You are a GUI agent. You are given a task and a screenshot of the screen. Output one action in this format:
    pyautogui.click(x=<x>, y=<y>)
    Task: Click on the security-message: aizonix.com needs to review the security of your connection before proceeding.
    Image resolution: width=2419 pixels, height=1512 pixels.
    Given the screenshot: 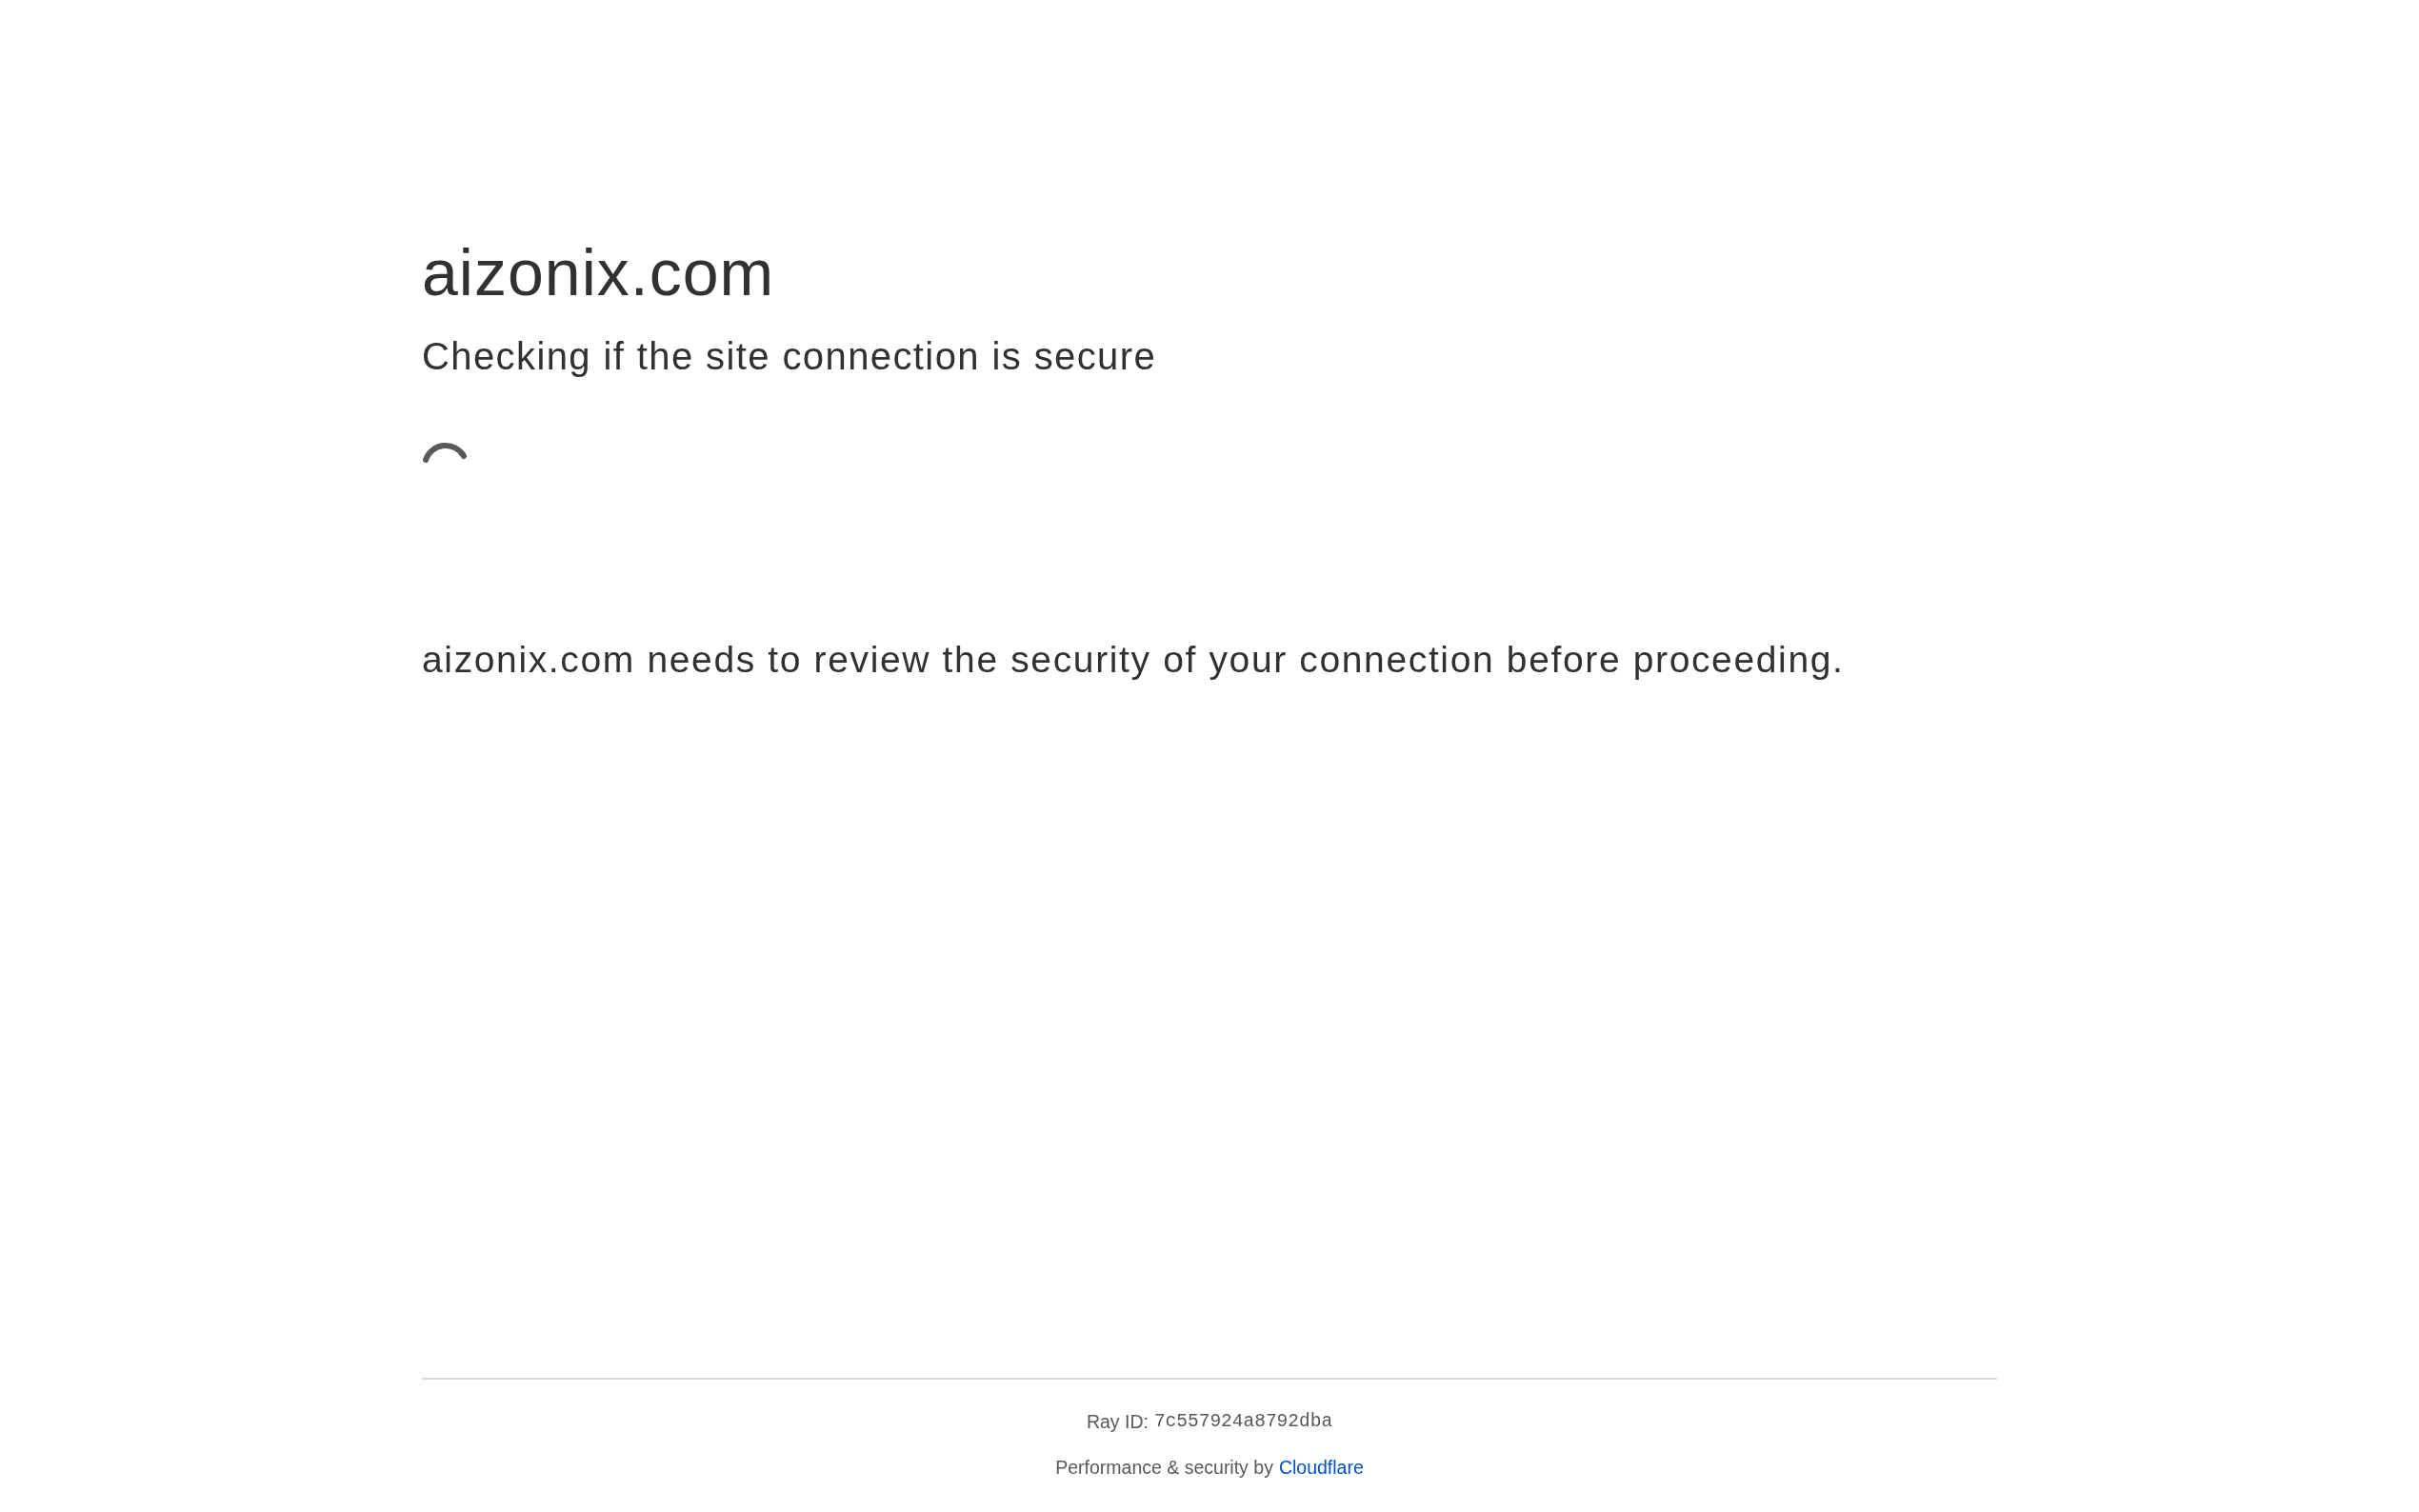 What is the action you would take?
    pyautogui.click(x=1134, y=659)
    